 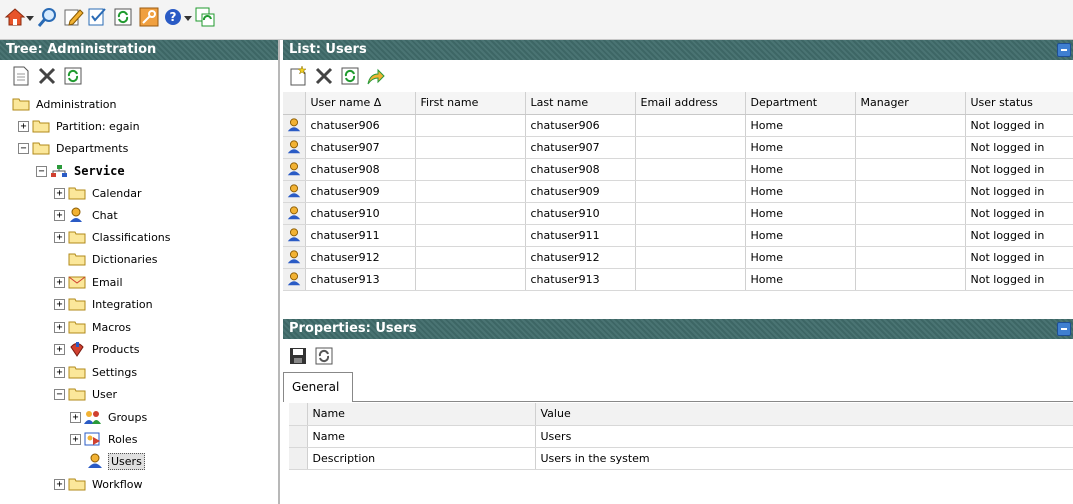 I want to click on user-icon, so click(x=294, y=235).